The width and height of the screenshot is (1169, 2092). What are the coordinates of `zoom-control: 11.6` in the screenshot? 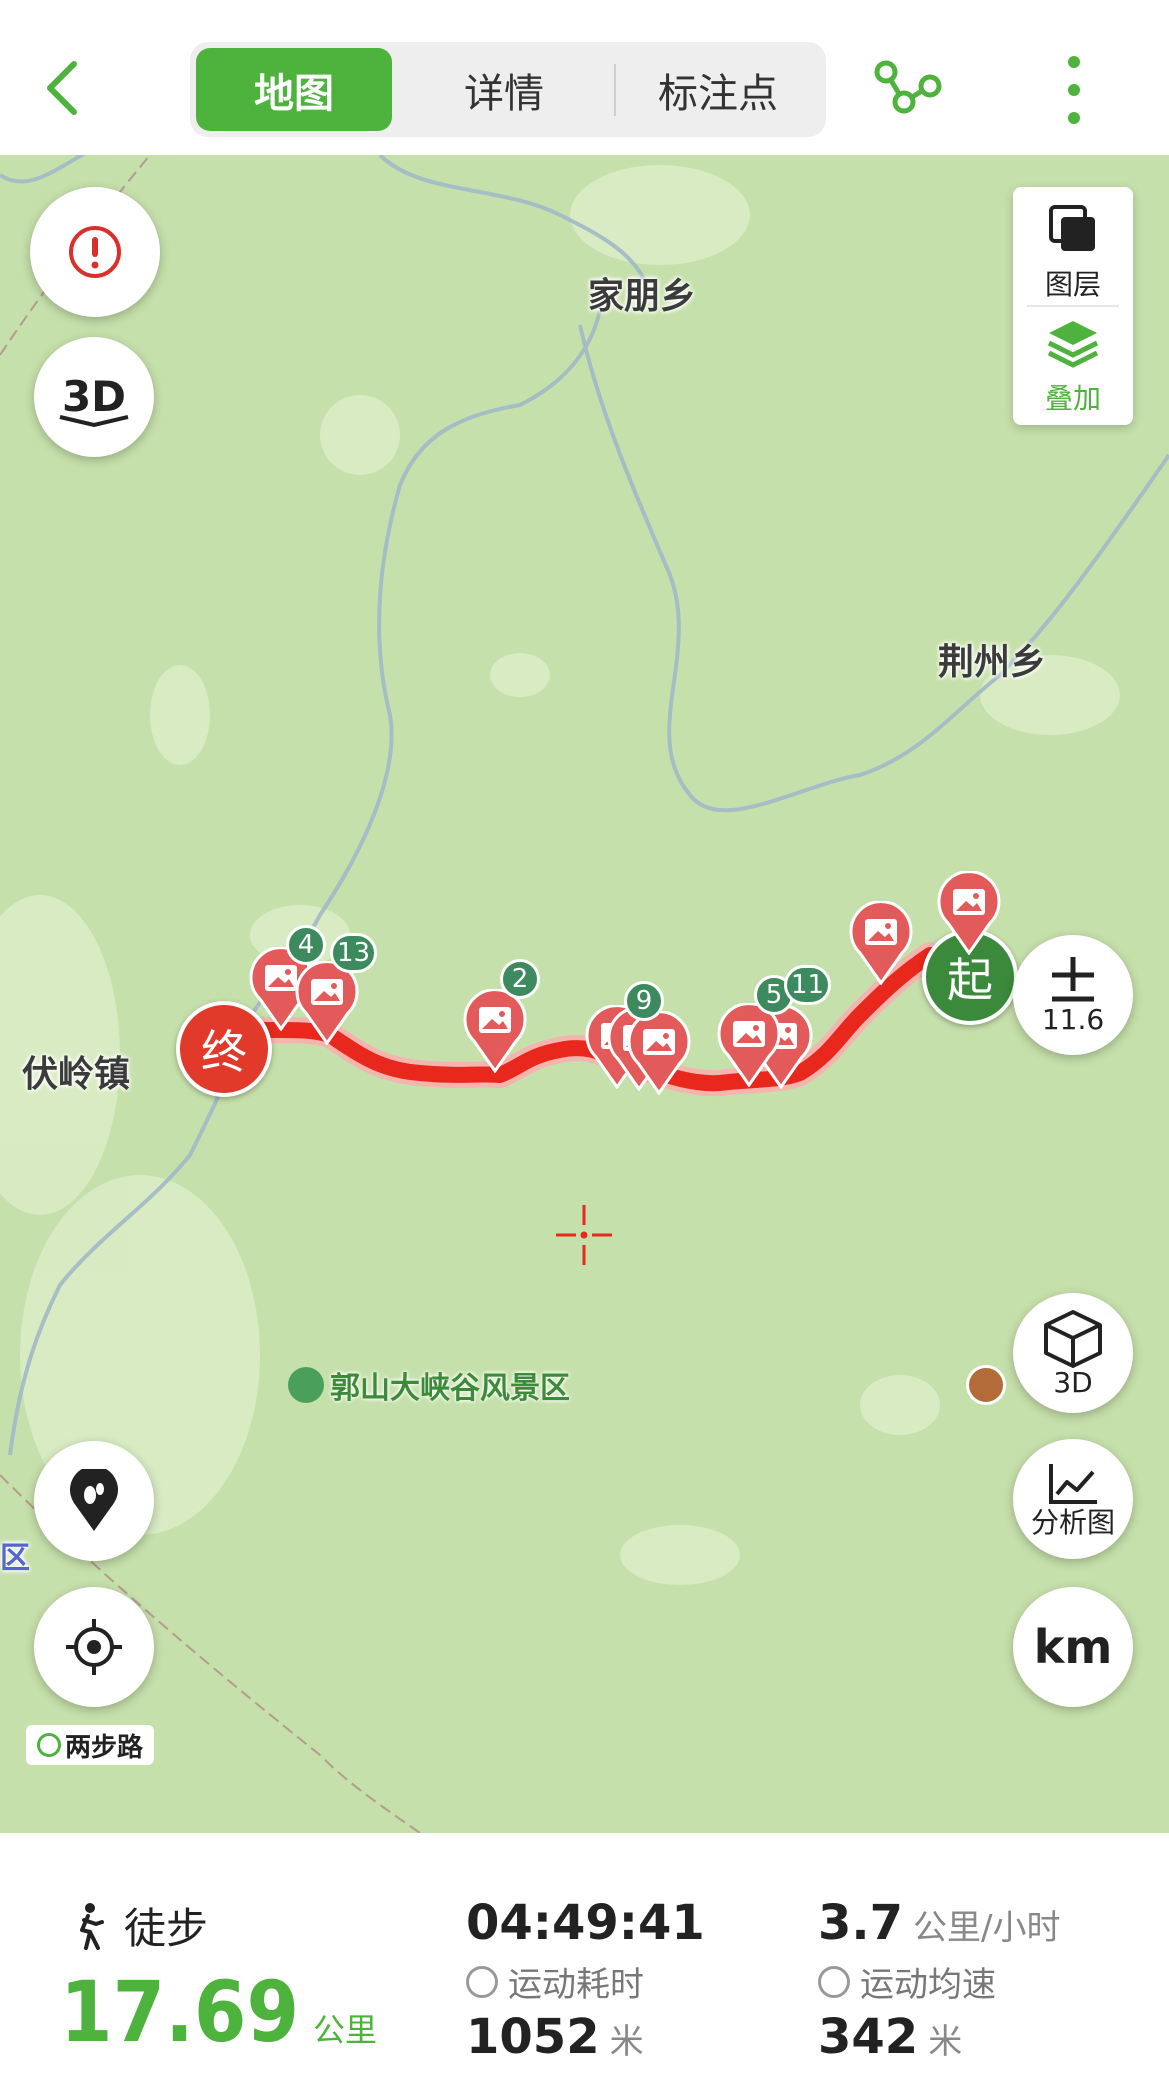 It's located at (1073, 995).